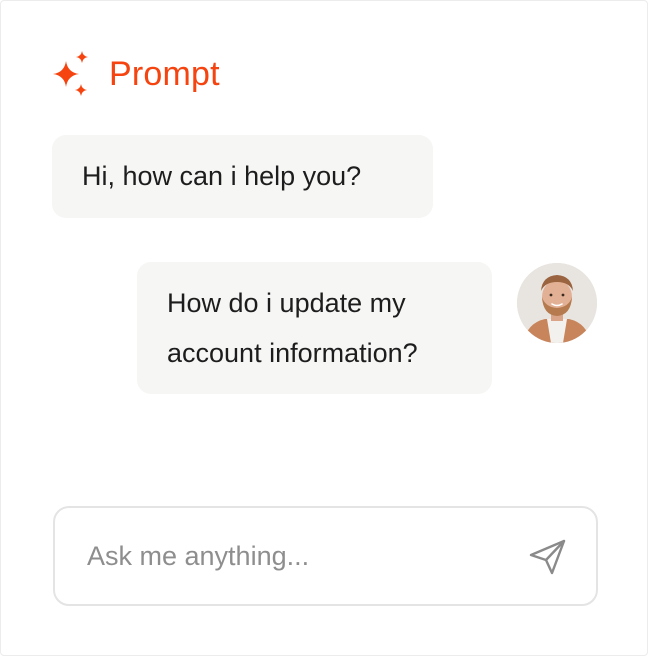 This screenshot has height=656, width=648. Describe the element at coordinates (557, 303) in the screenshot. I see `user-avatar` at that location.